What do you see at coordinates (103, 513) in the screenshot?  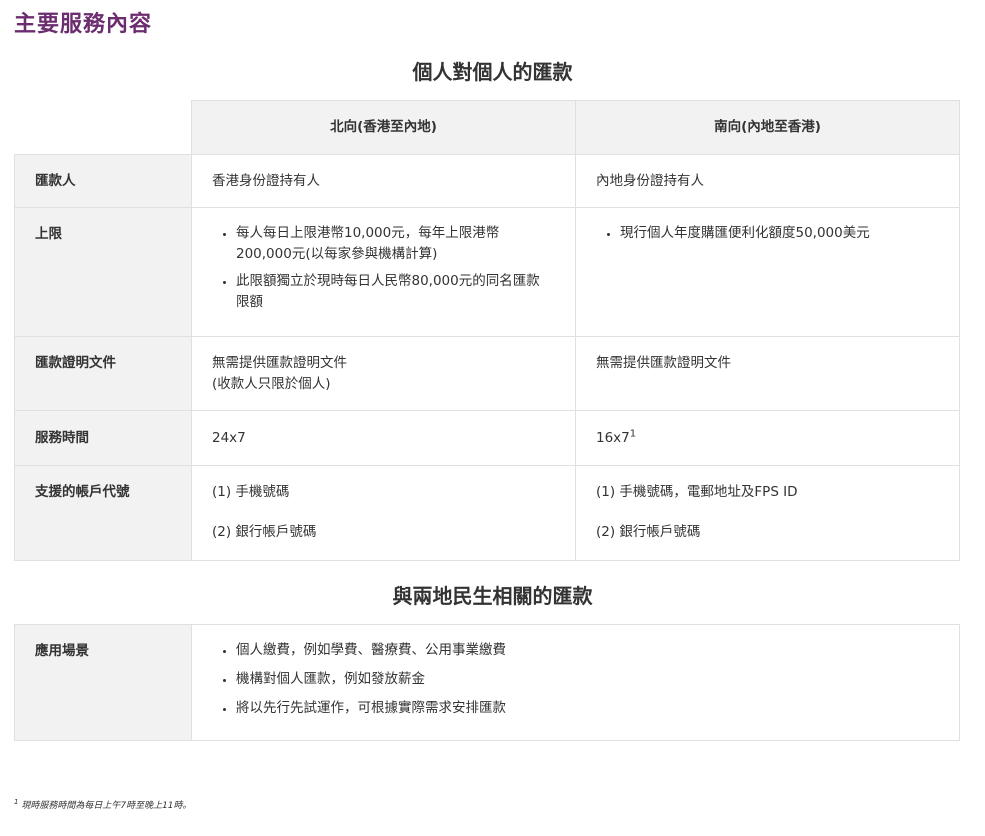 I see `row-label-proxy: 支援的帳戶代號` at bounding box center [103, 513].